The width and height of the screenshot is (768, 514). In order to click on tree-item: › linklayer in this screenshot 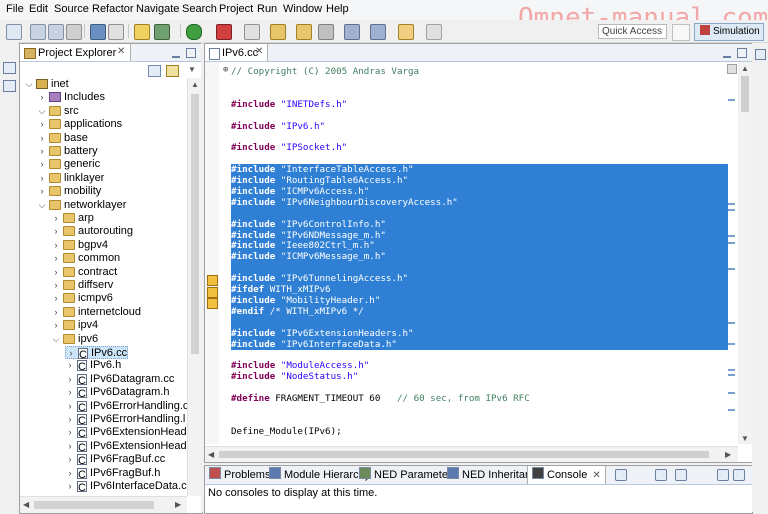, I will do `click(71, 178)`.